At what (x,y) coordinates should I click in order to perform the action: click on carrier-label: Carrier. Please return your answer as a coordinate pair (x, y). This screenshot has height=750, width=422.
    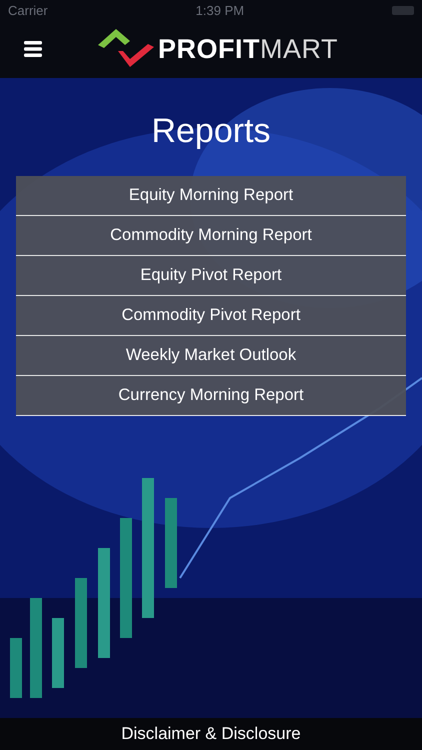
    Looking at the image, I should click on (28, 10).